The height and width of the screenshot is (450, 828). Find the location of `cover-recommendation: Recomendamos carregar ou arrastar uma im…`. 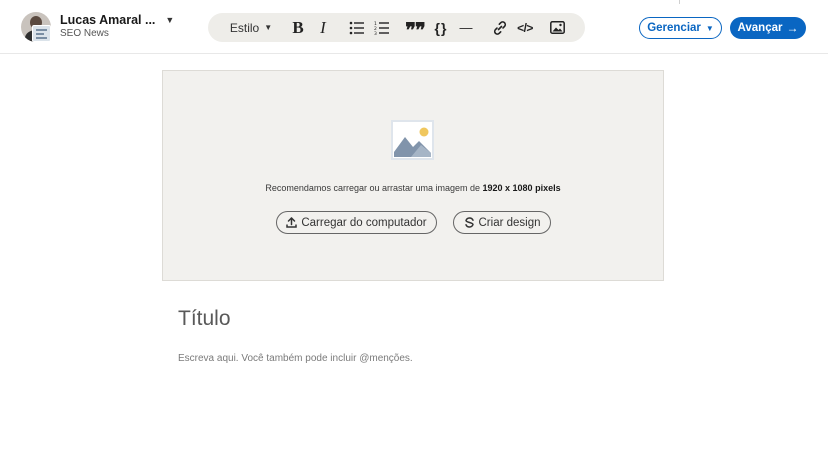

cover-recommendation: Recomendamos carregar ou arrastar uma im… is located at coordinates (413, 188).